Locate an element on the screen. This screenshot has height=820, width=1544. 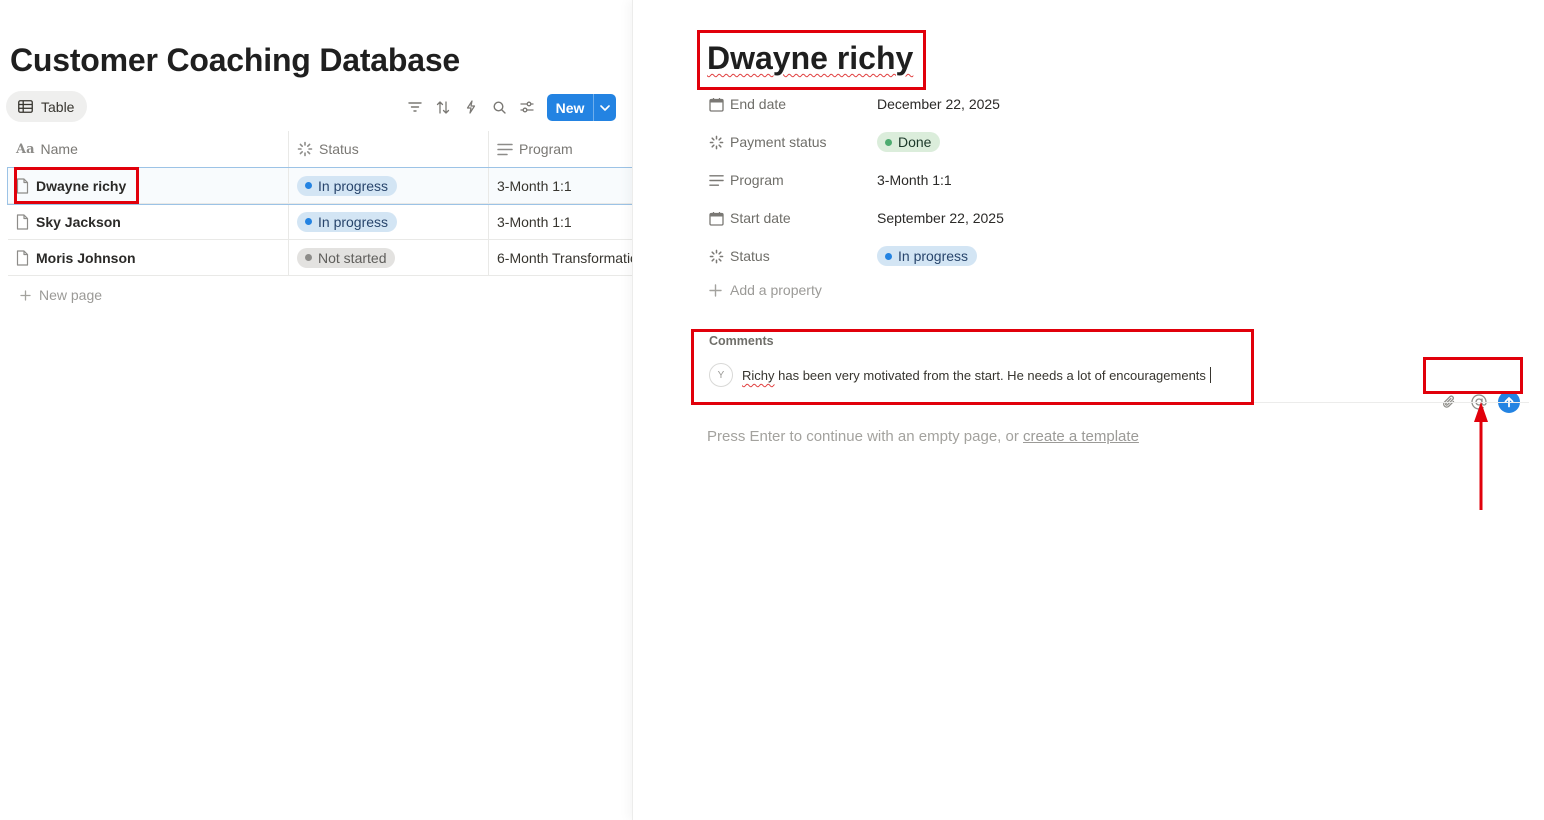
property-name: Program is located at coordinates (793, 180).